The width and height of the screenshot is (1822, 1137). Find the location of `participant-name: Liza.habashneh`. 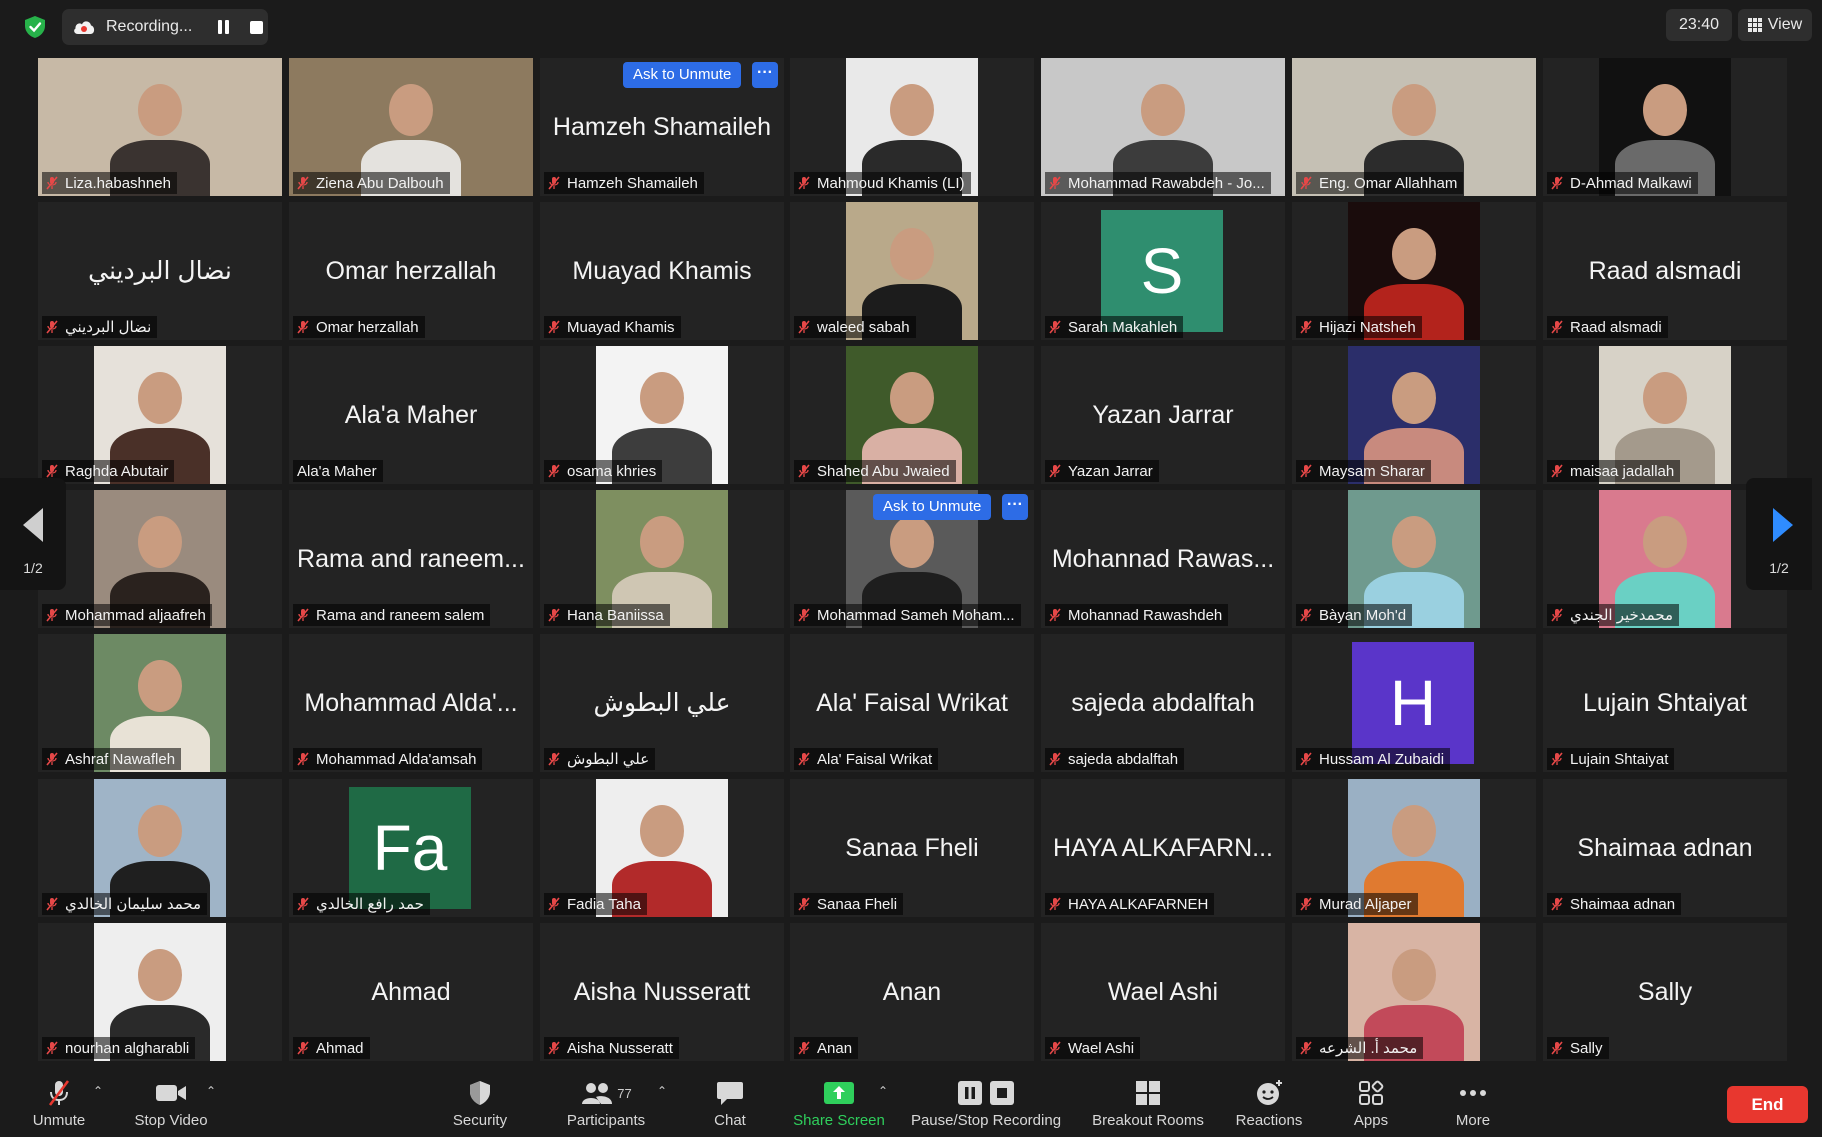

participant-name: Liza.habashneh is located at coordinates (118, 183).